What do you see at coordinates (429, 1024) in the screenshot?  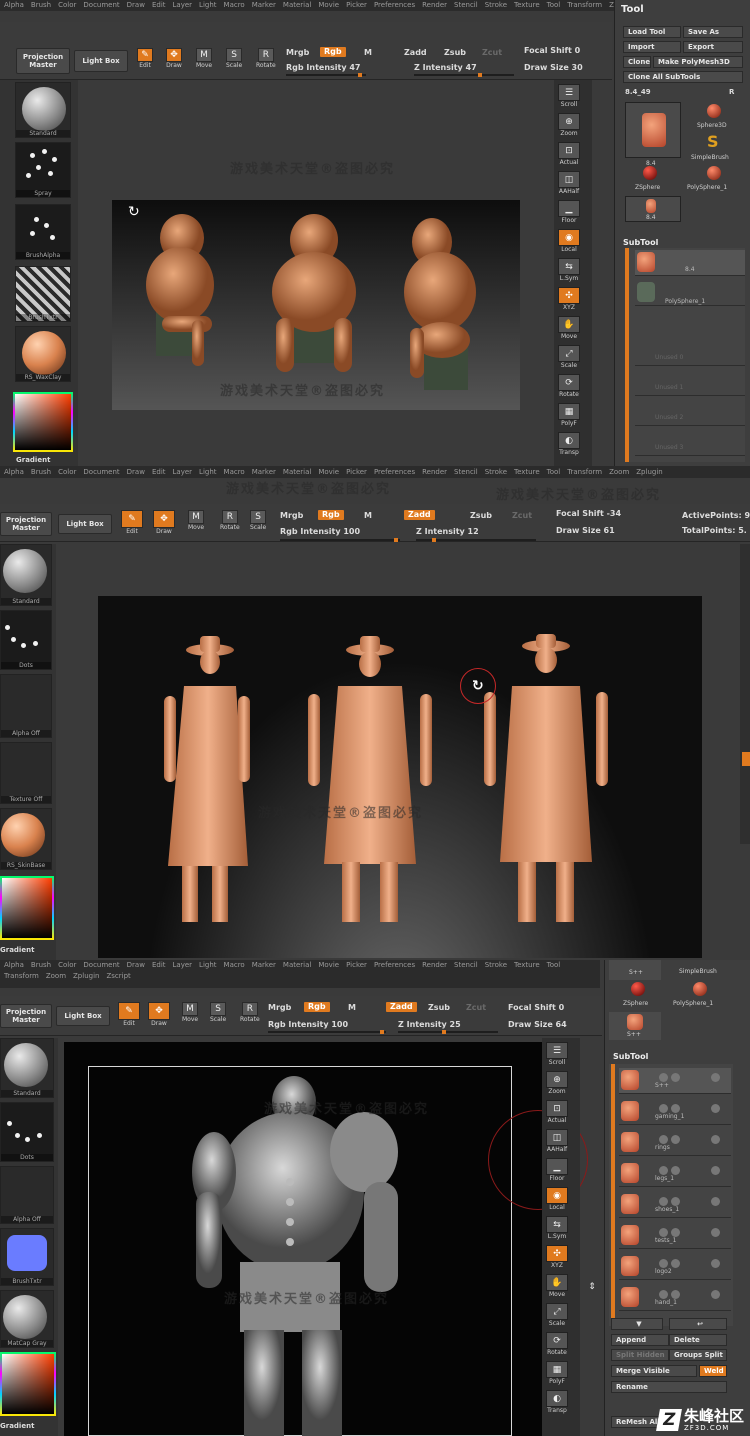 I see `z-intensity-slider: Z Intensity 25` at bounding box center [429, 1024].